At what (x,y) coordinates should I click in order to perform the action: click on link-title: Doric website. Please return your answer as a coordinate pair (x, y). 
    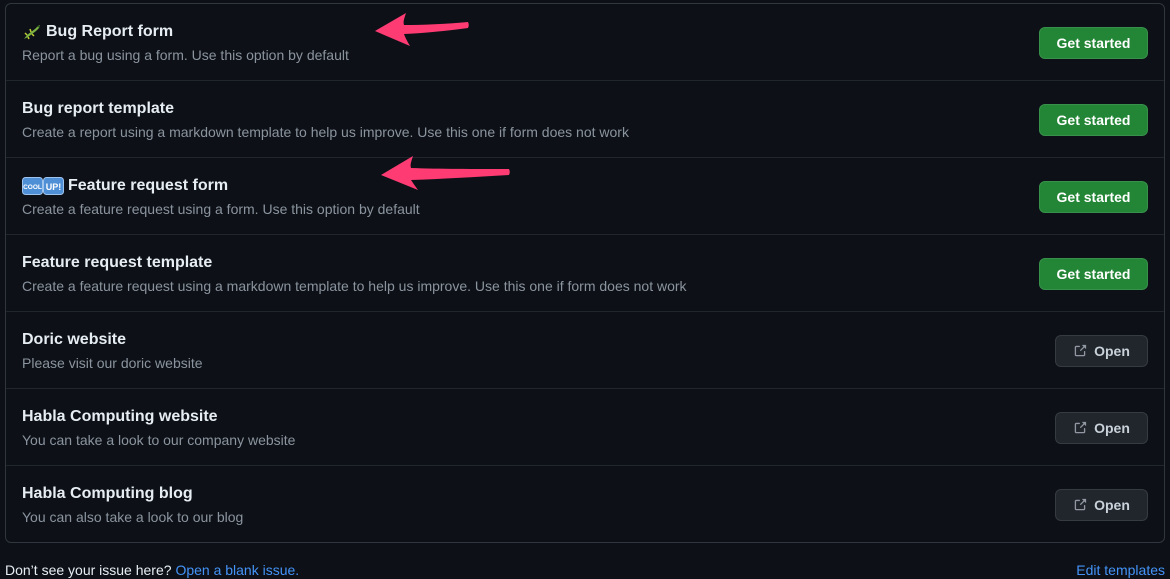
    Looking at the image, I should click on (74, 339).